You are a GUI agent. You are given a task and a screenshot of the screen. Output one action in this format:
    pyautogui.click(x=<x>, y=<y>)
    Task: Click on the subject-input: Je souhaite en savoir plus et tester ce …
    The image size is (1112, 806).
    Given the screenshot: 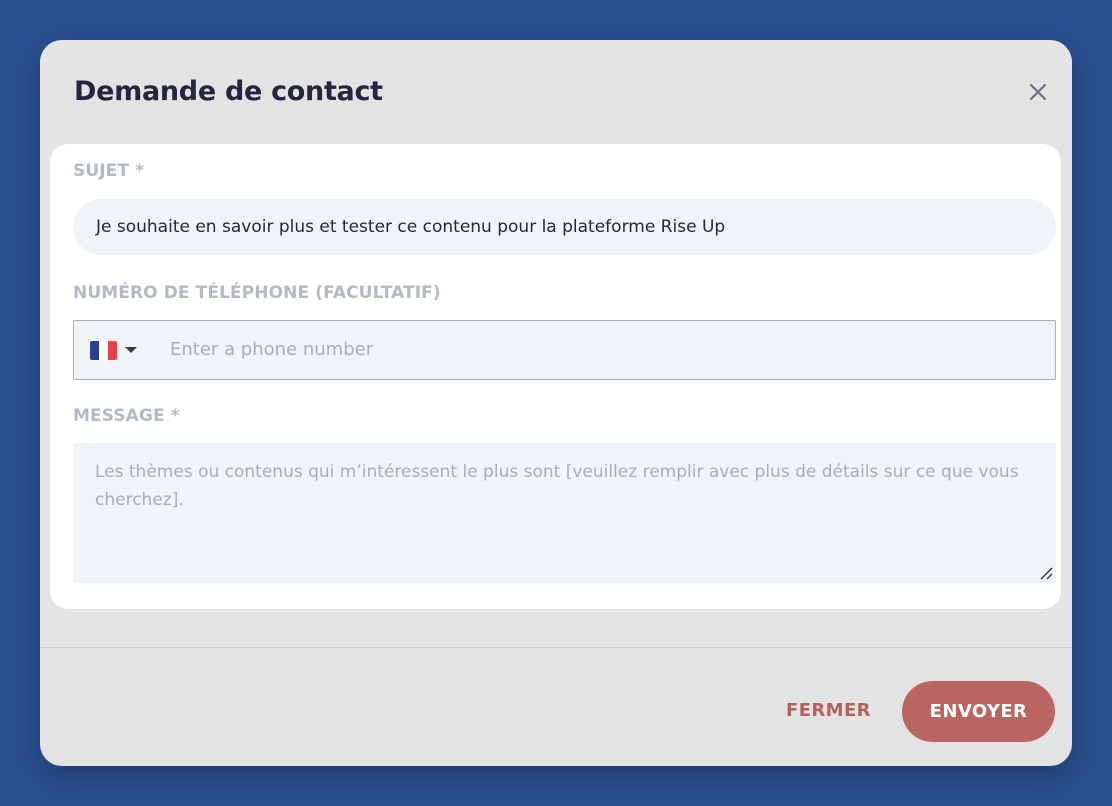 What is the action you would take?
    pyautogui.click(x=564, y=227)
    